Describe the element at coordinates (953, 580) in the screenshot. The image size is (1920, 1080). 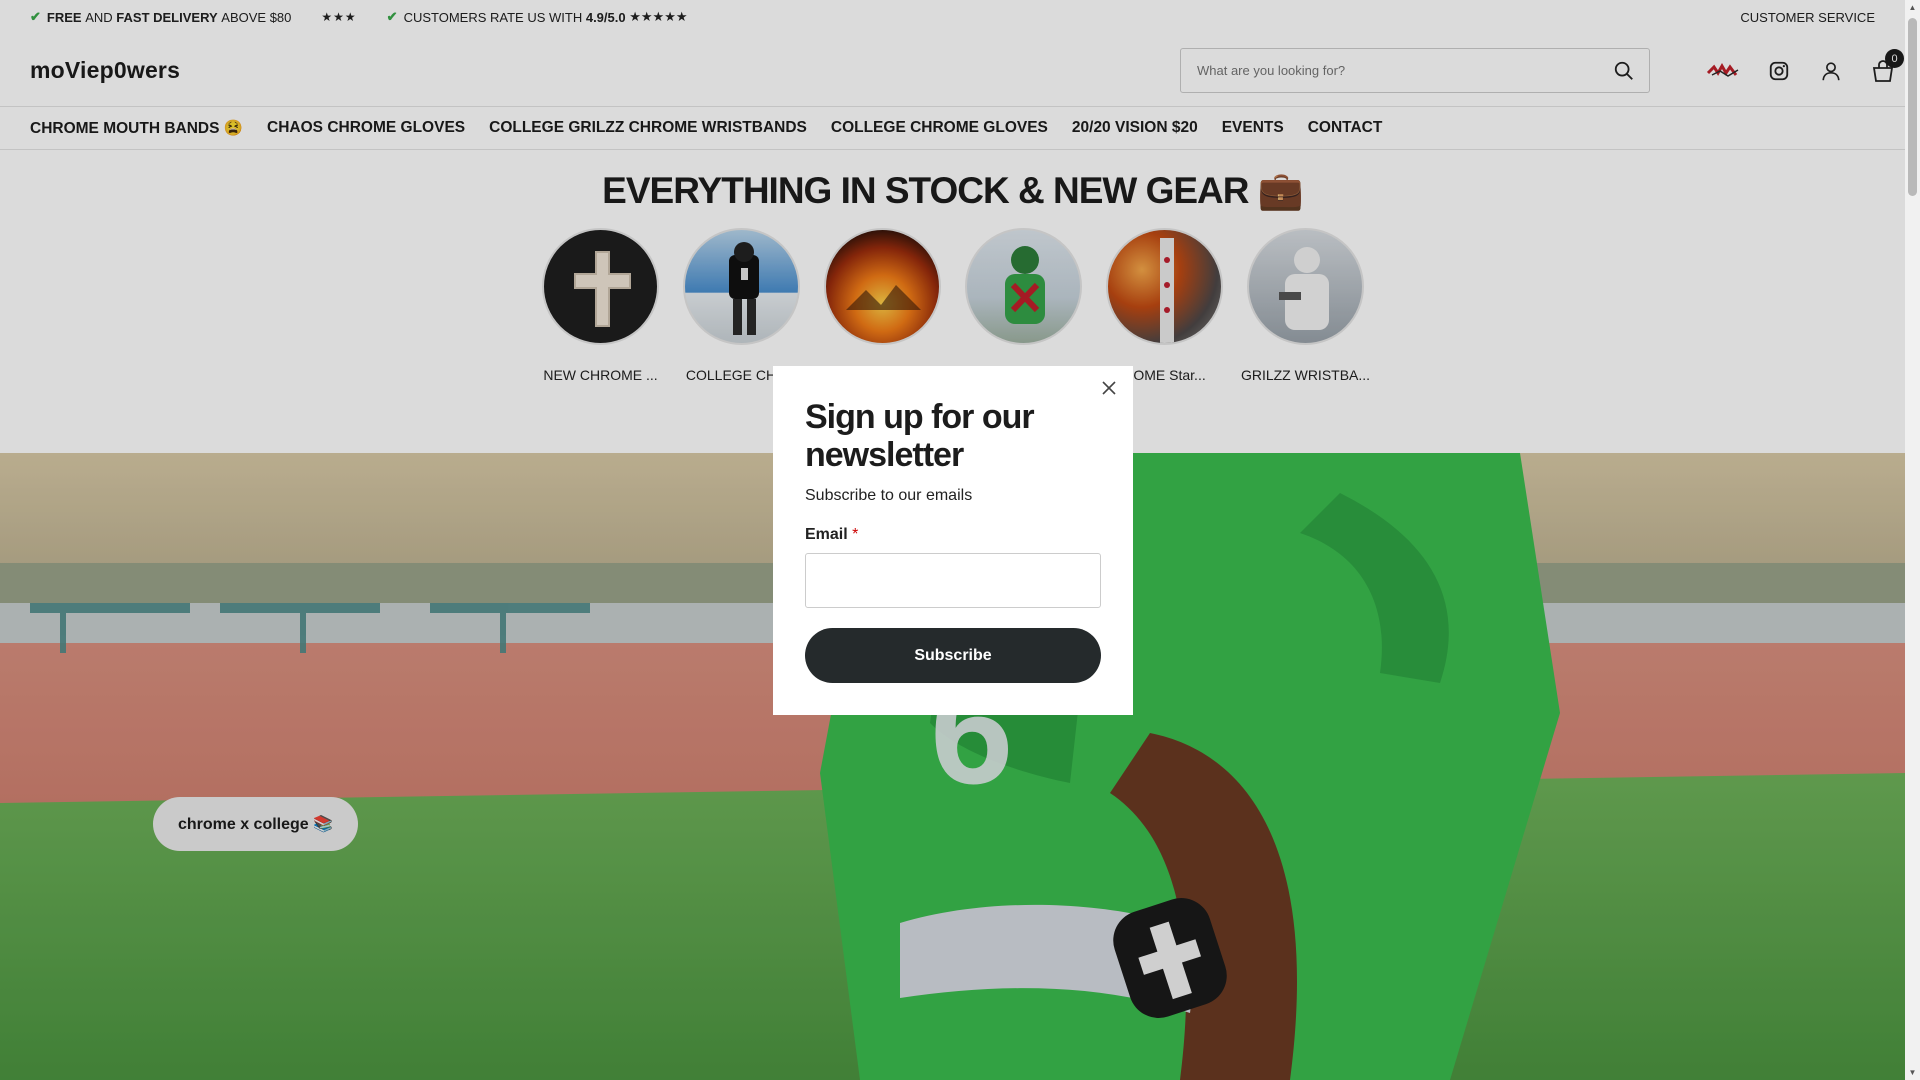
I see `email-field` at that location.